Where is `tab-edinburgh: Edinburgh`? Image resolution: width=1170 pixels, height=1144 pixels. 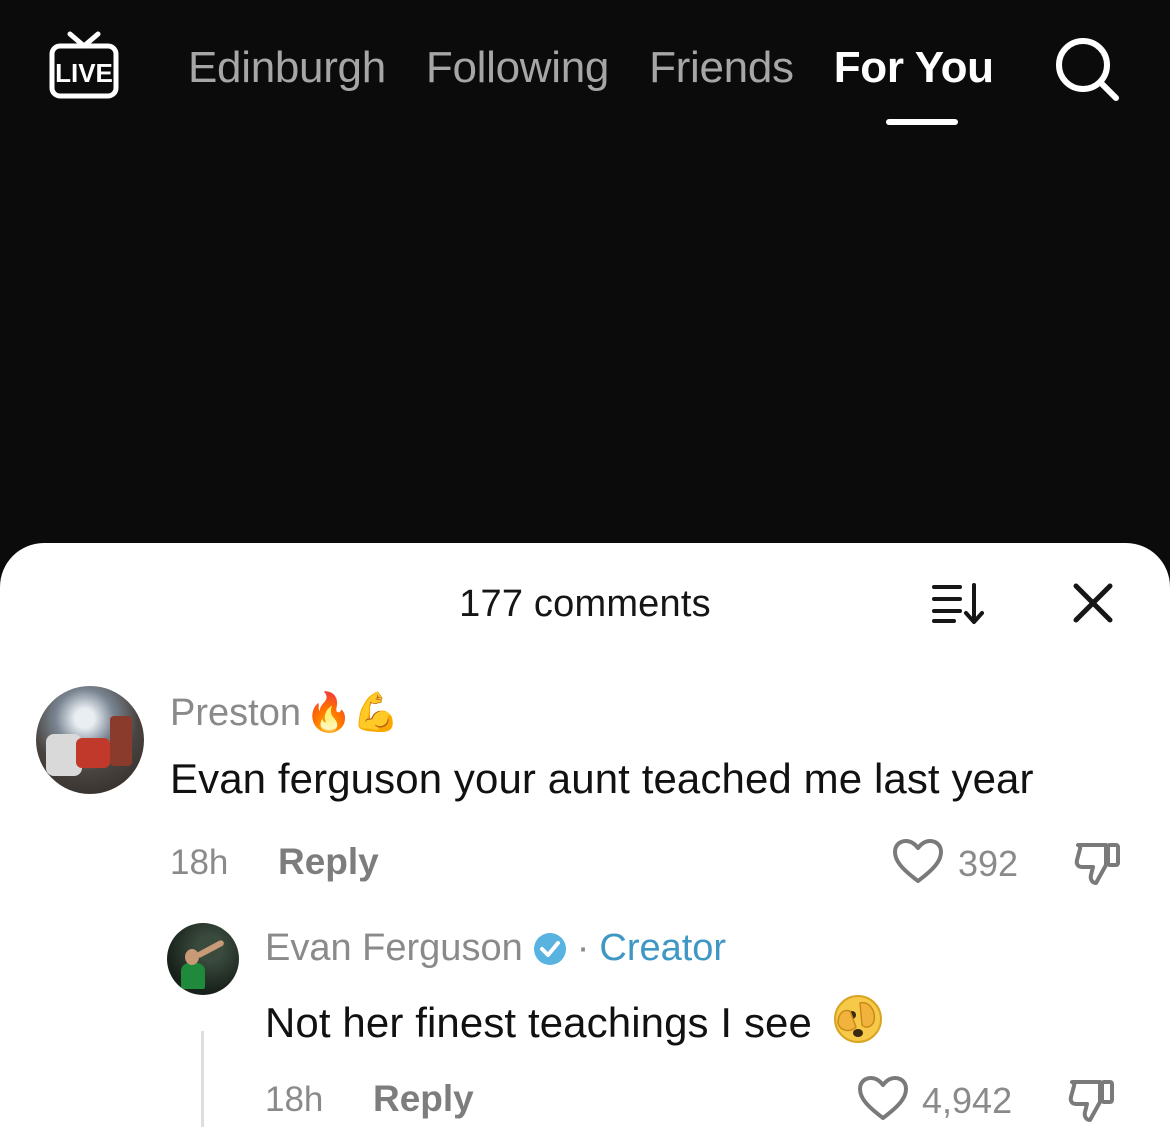
tab-edinburgh: Edinburgh is located at coordinates (287, 68).